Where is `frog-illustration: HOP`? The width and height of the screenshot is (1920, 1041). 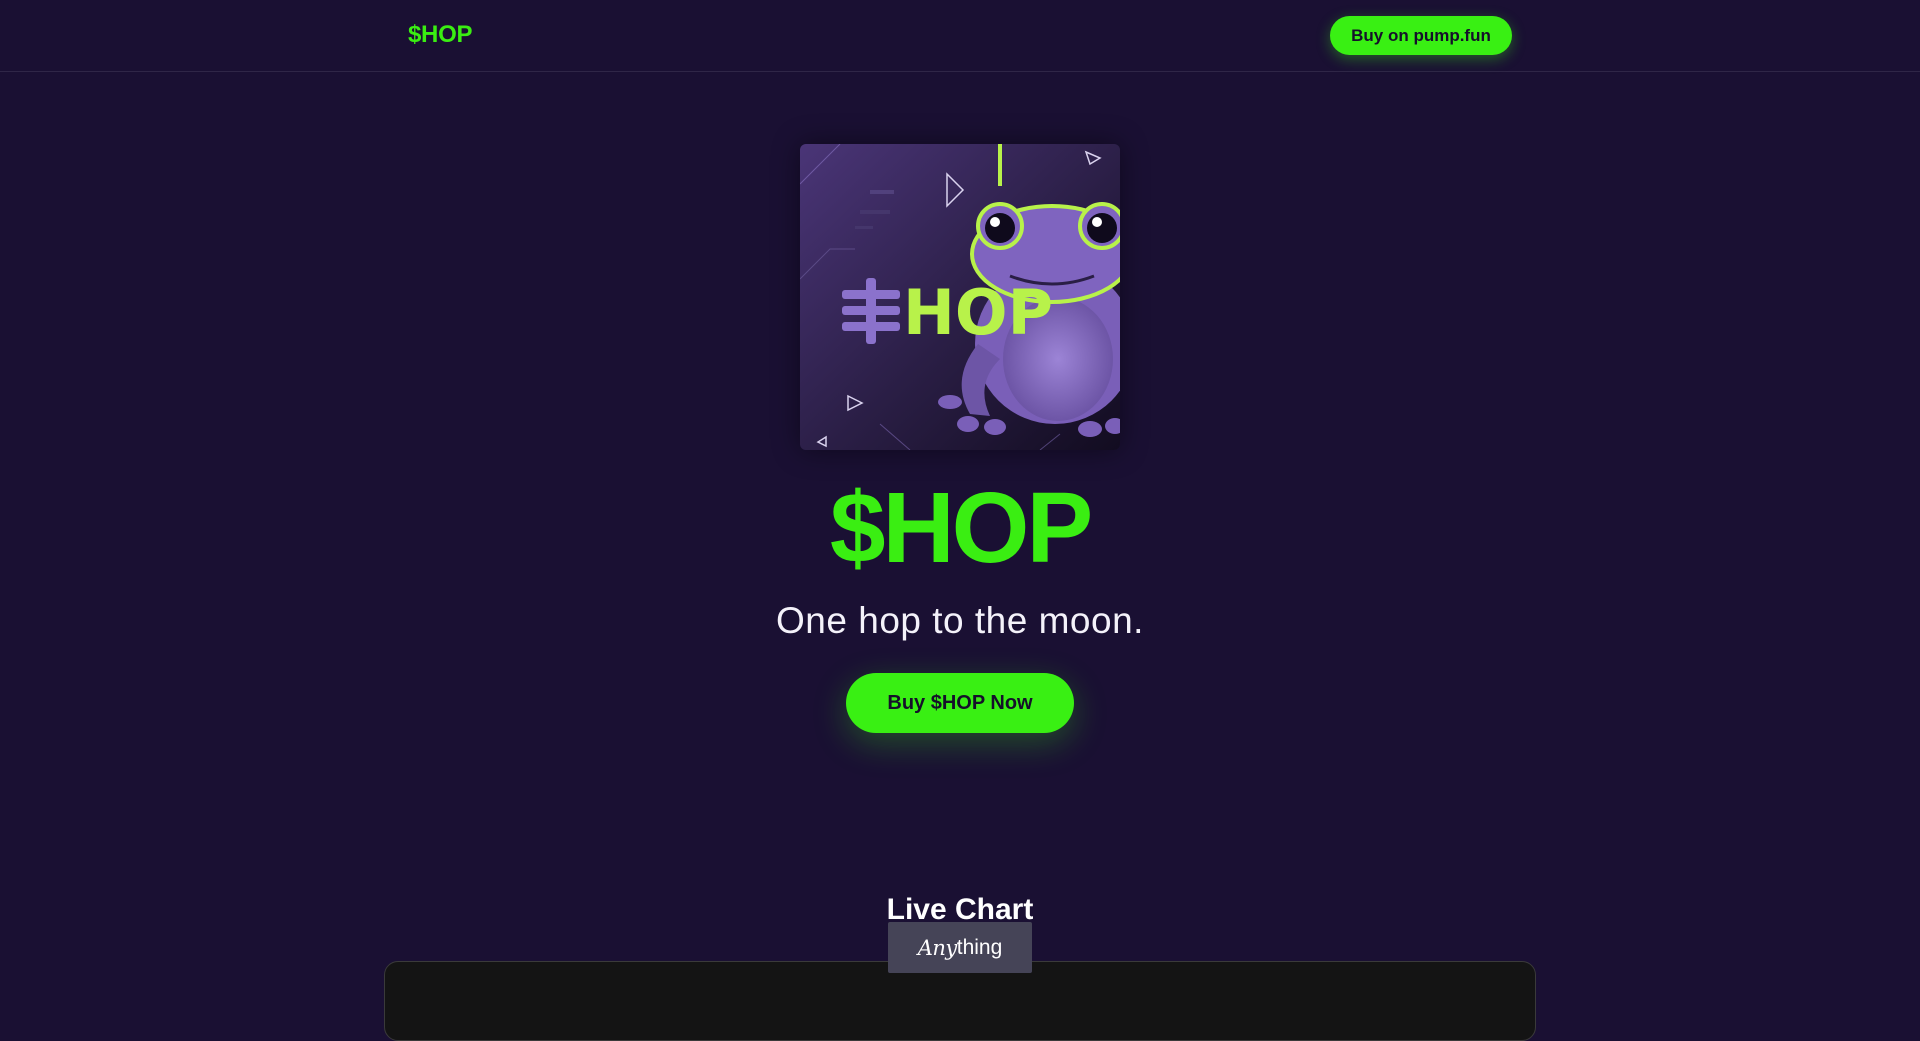
frog-illustration: HOP is located at coordinates (960, 297).